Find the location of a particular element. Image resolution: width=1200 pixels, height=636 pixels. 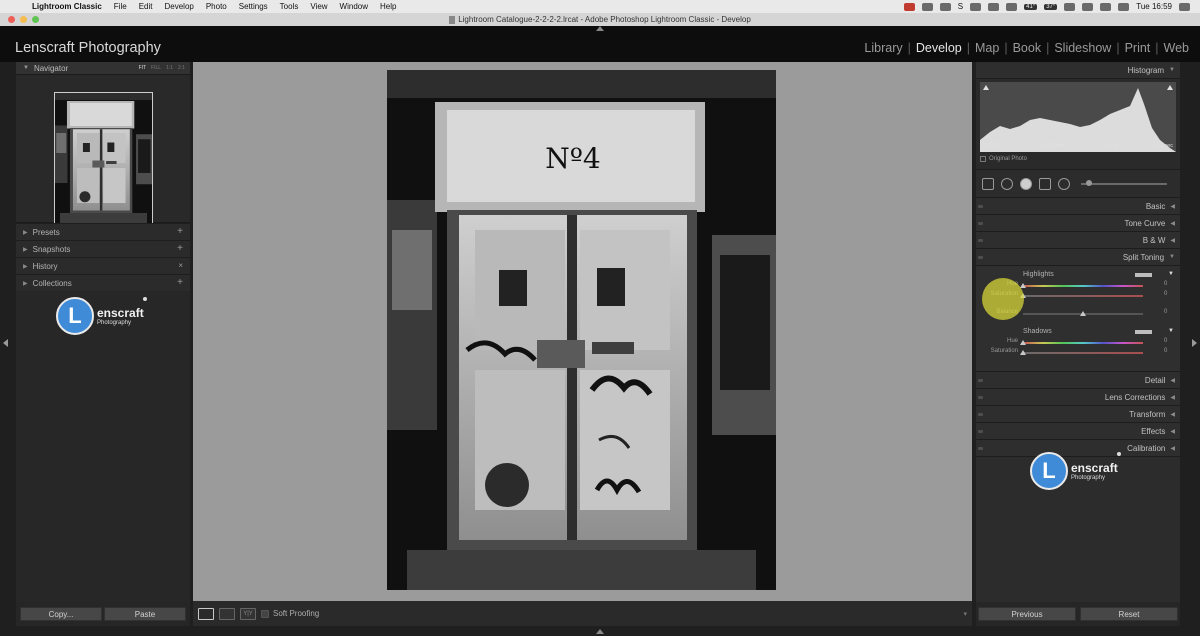

add-collection-icon: + is located at coordinates (180, 282).